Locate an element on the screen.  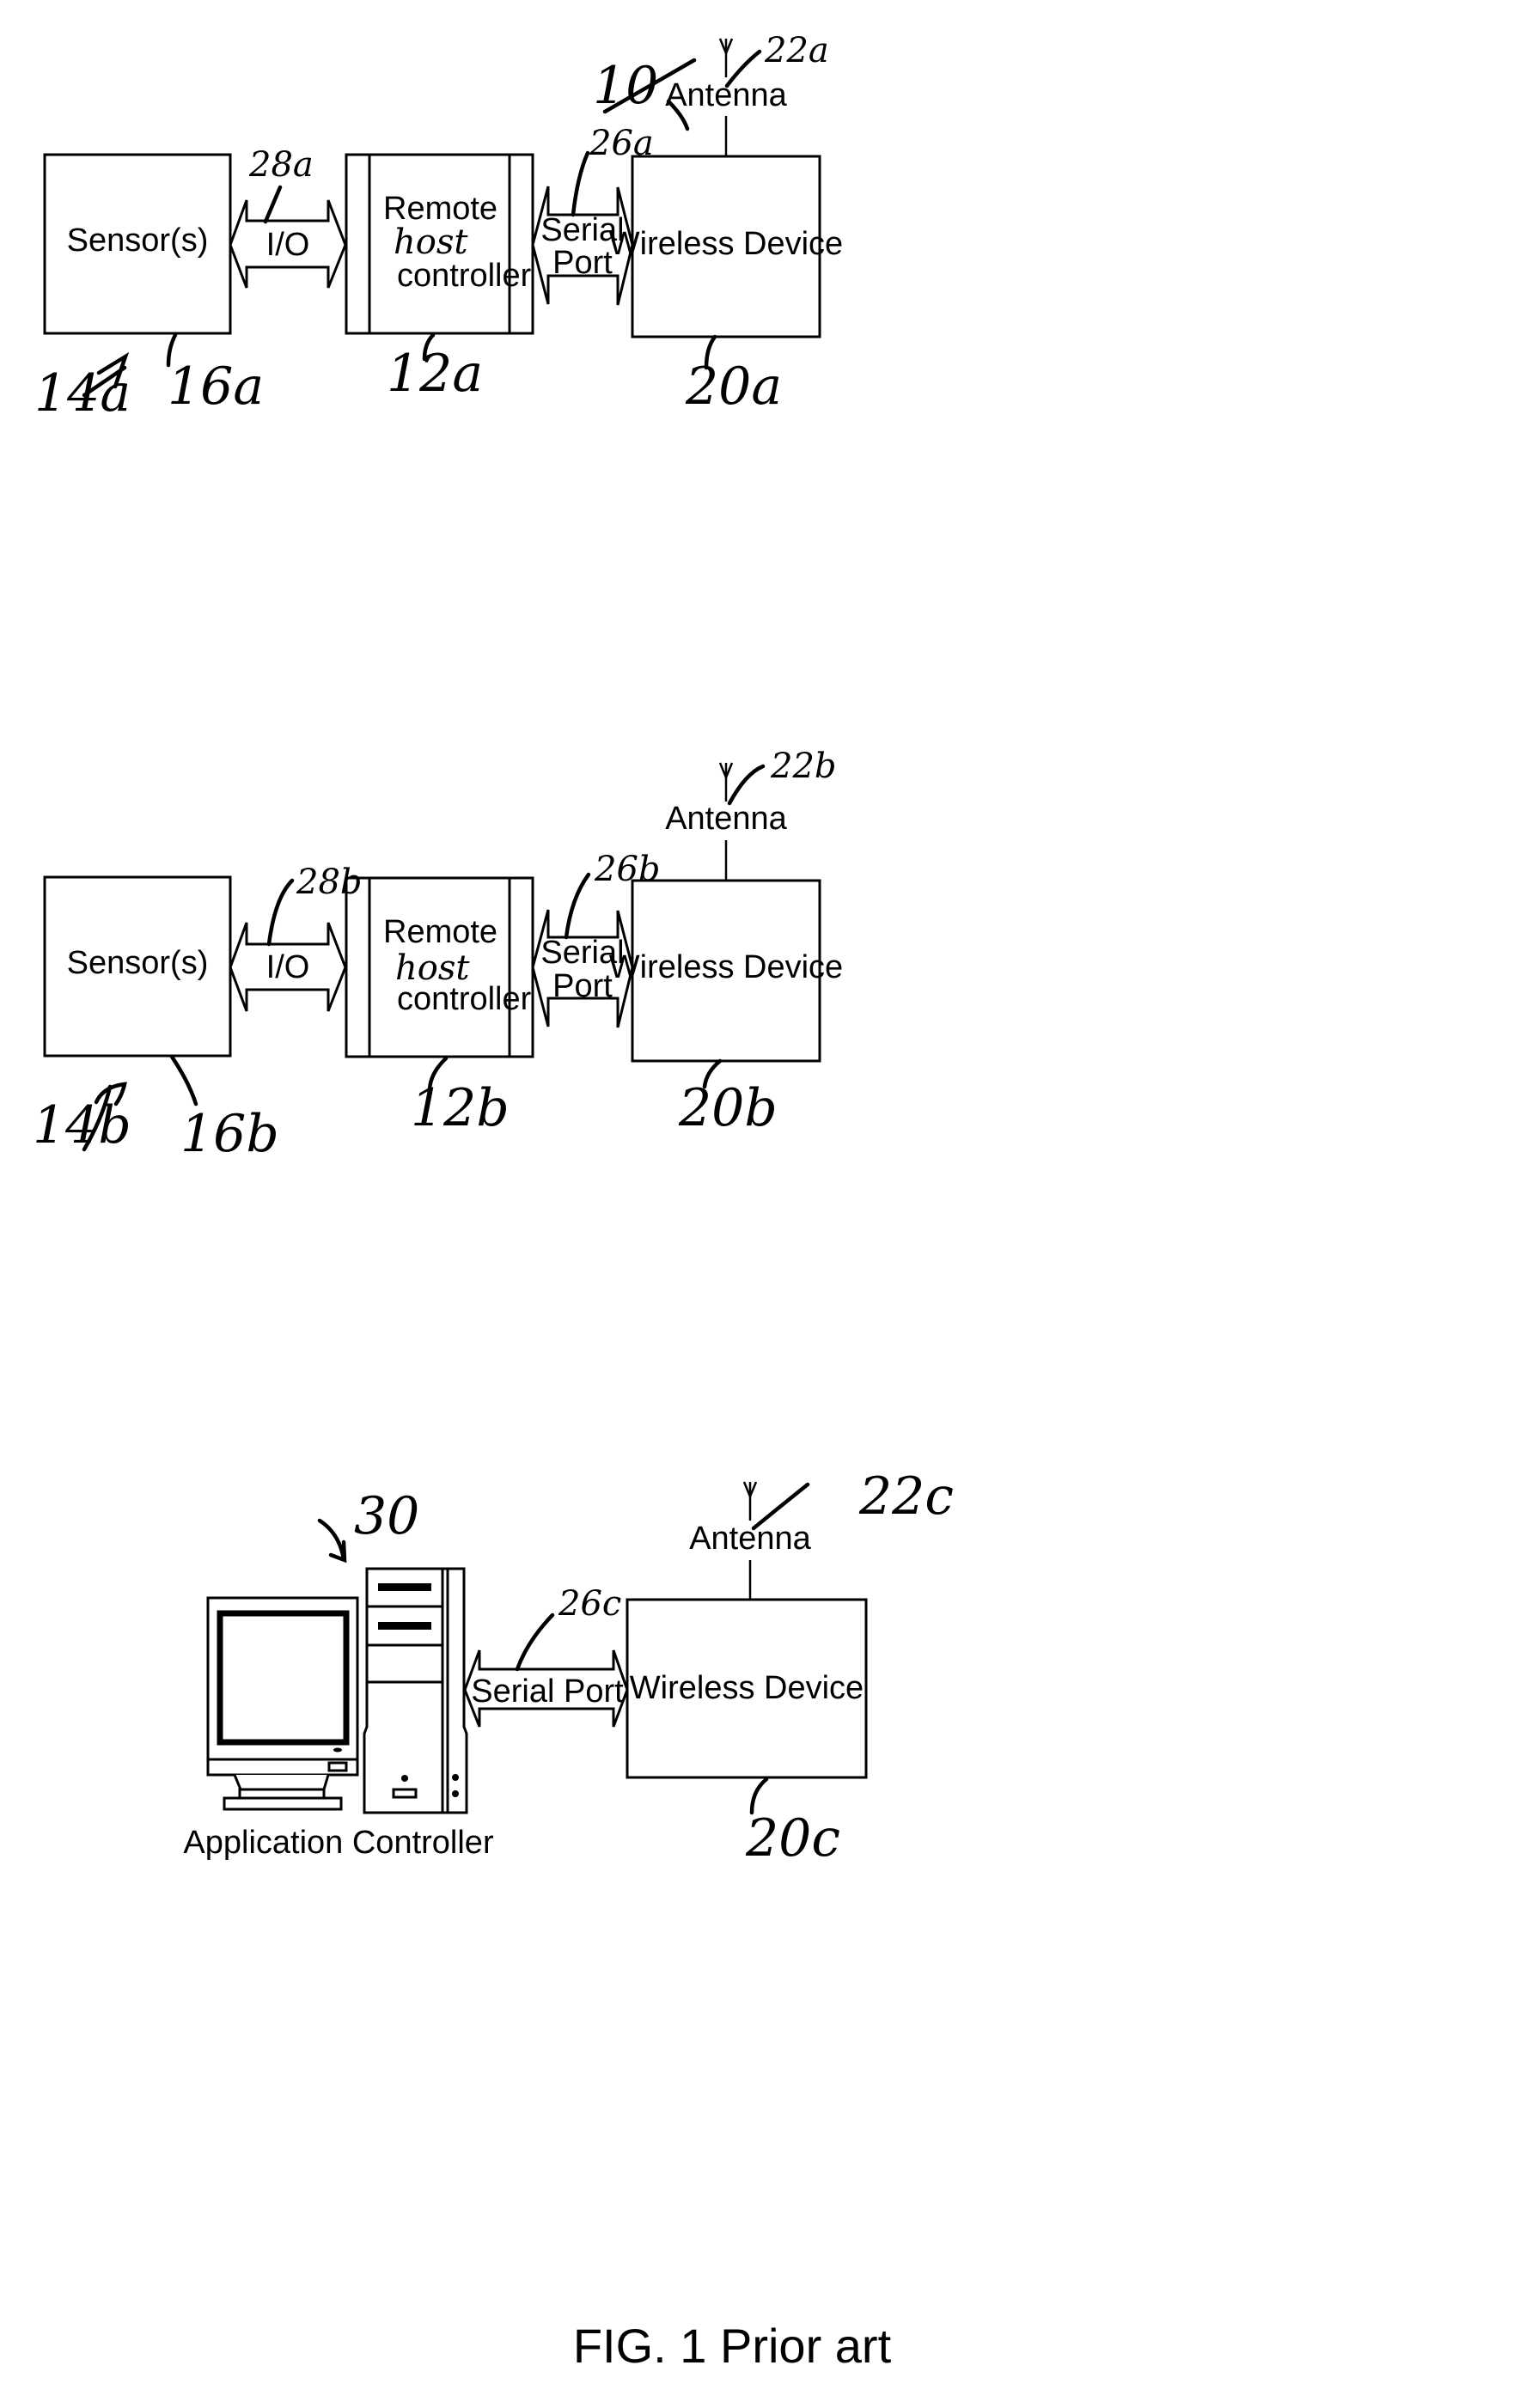
leader-22b is located at coordinates (746, 785).